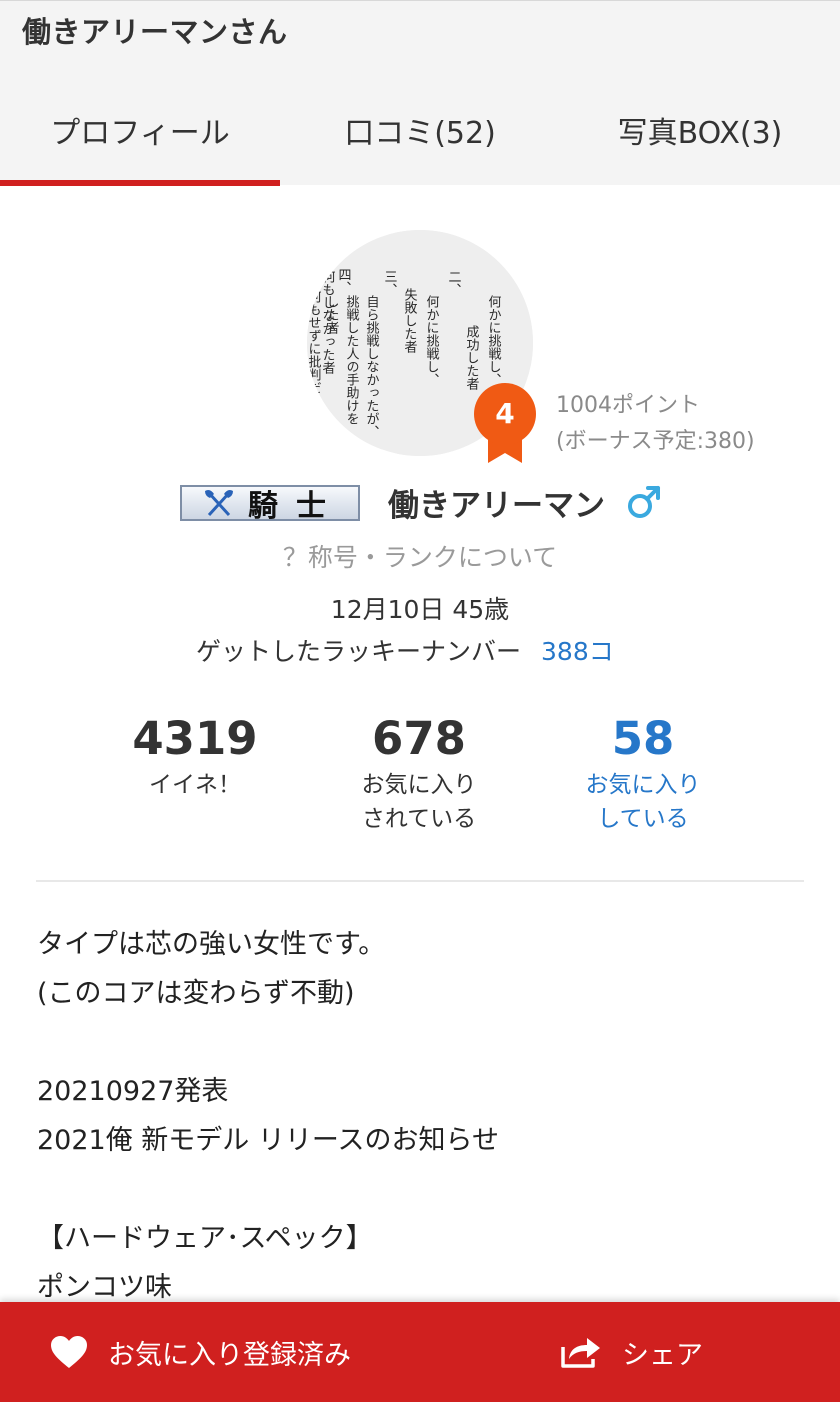 The image size is (840, 1402). Describe the element at coordinates (155, 32) in the screenshot. I see `page-title: 働きアリーマンさん` at that location.